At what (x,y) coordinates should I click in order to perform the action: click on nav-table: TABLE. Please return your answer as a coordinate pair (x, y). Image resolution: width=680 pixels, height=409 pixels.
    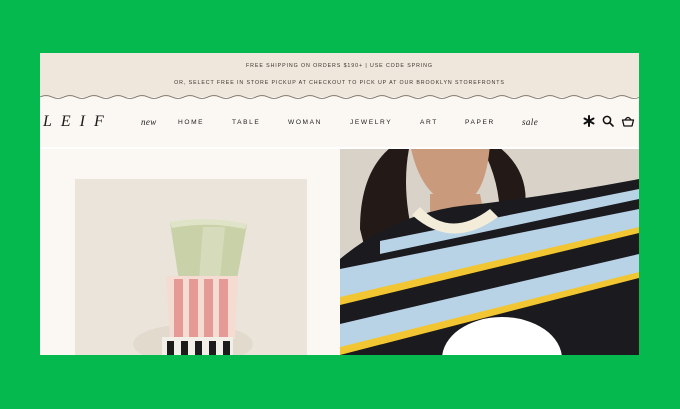
    Looking at the image, I should click on (246, 122).